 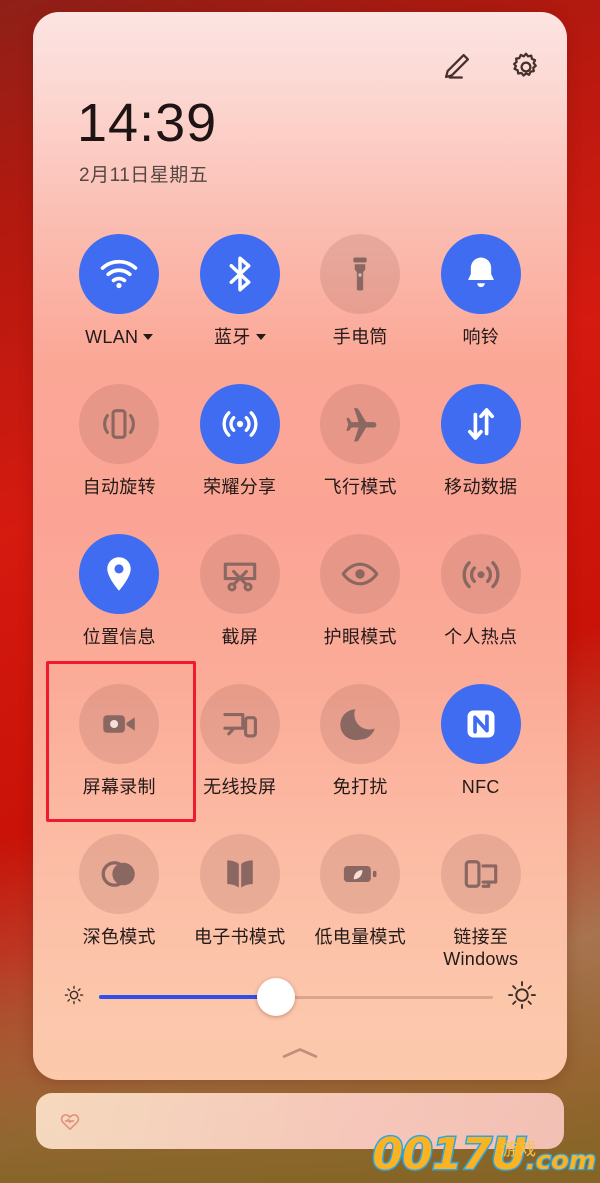 What do you see at coordinates (481, 487) in the screenshot?
I see `quick-tile-label: 移动数据` at bounding box center [481, 487].